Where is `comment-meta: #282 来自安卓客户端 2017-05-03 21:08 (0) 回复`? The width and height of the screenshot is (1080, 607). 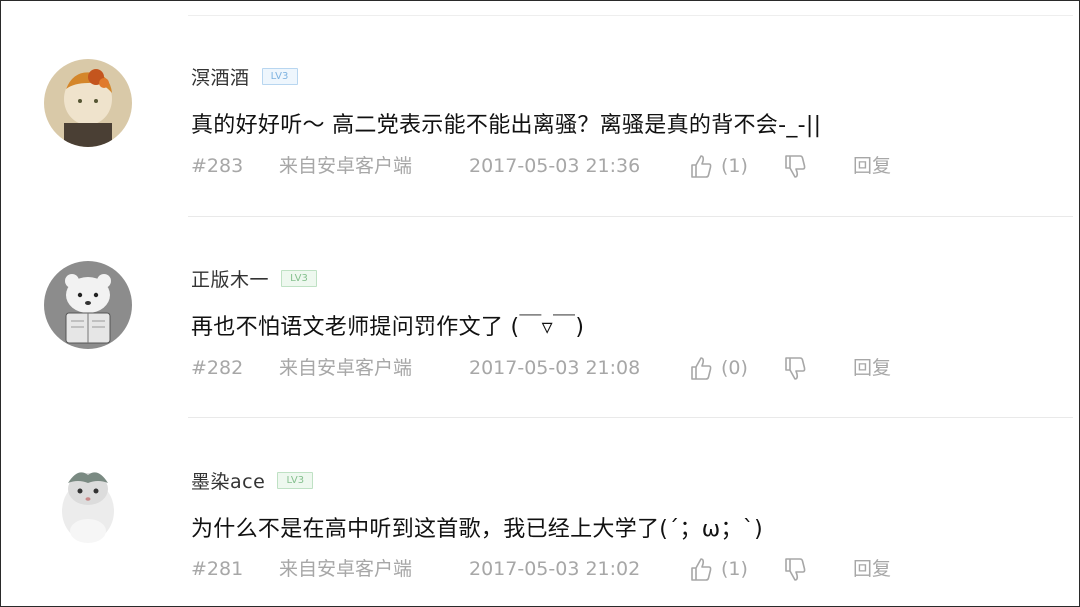 comment-meta: #282 来自安卓客户端 2017-05-03 21:08 (0) 回复 is located at coordinates (540, 368).